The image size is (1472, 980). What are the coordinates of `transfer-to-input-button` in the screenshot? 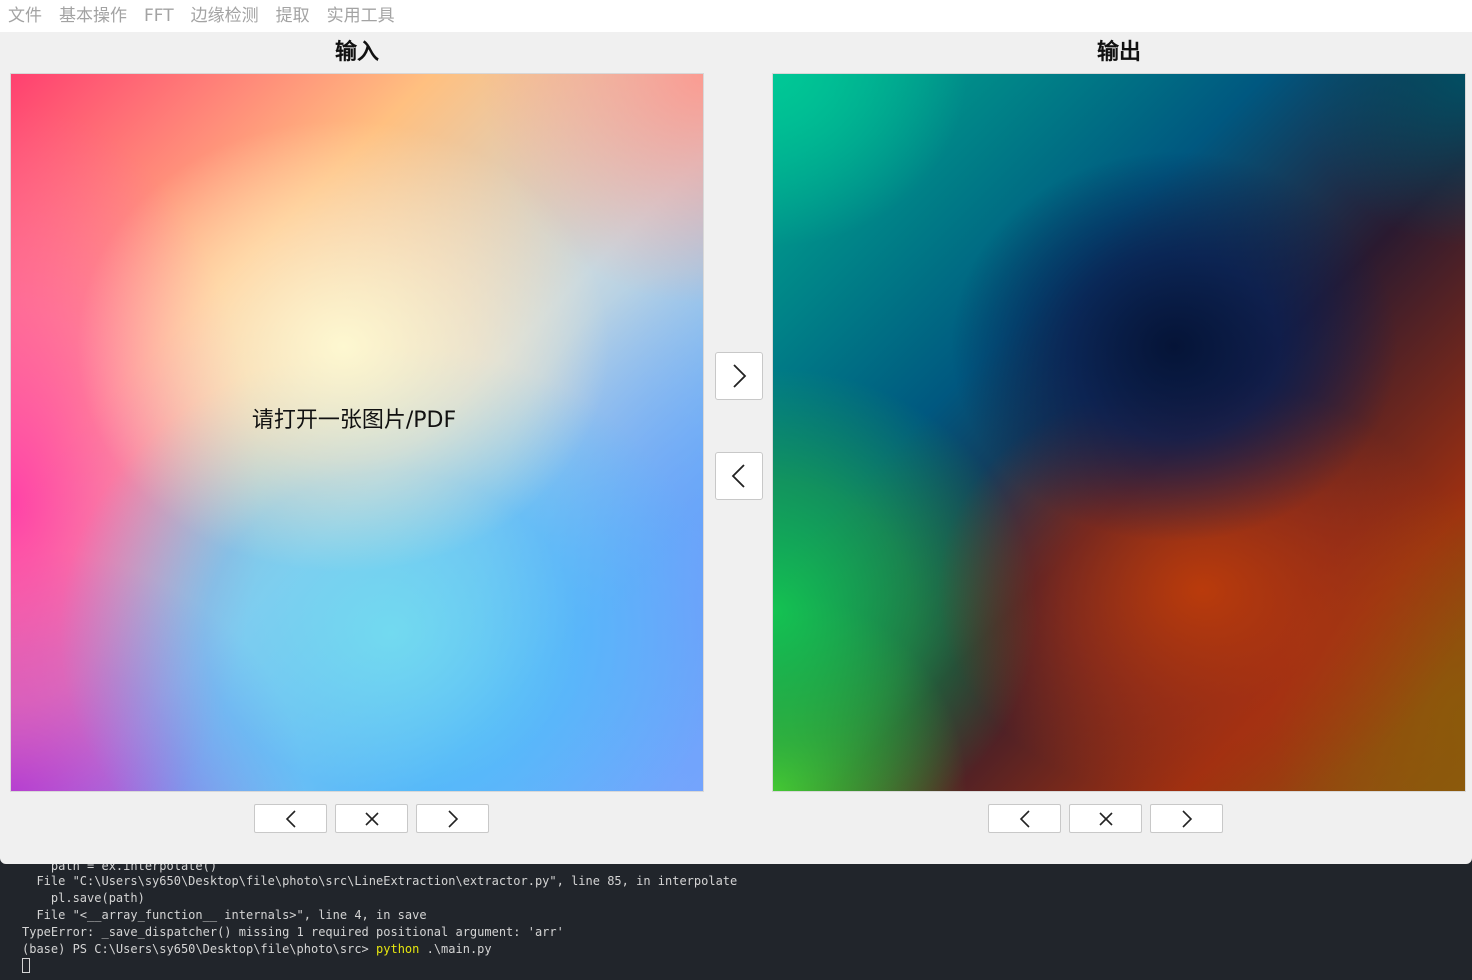 It's located at (739, 476).